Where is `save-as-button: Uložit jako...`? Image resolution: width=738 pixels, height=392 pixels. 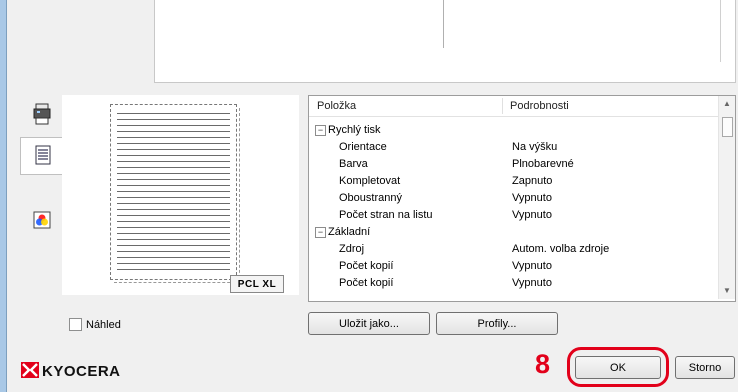
save-as-button: Uložit jako... is located at coordinates (369, 323).